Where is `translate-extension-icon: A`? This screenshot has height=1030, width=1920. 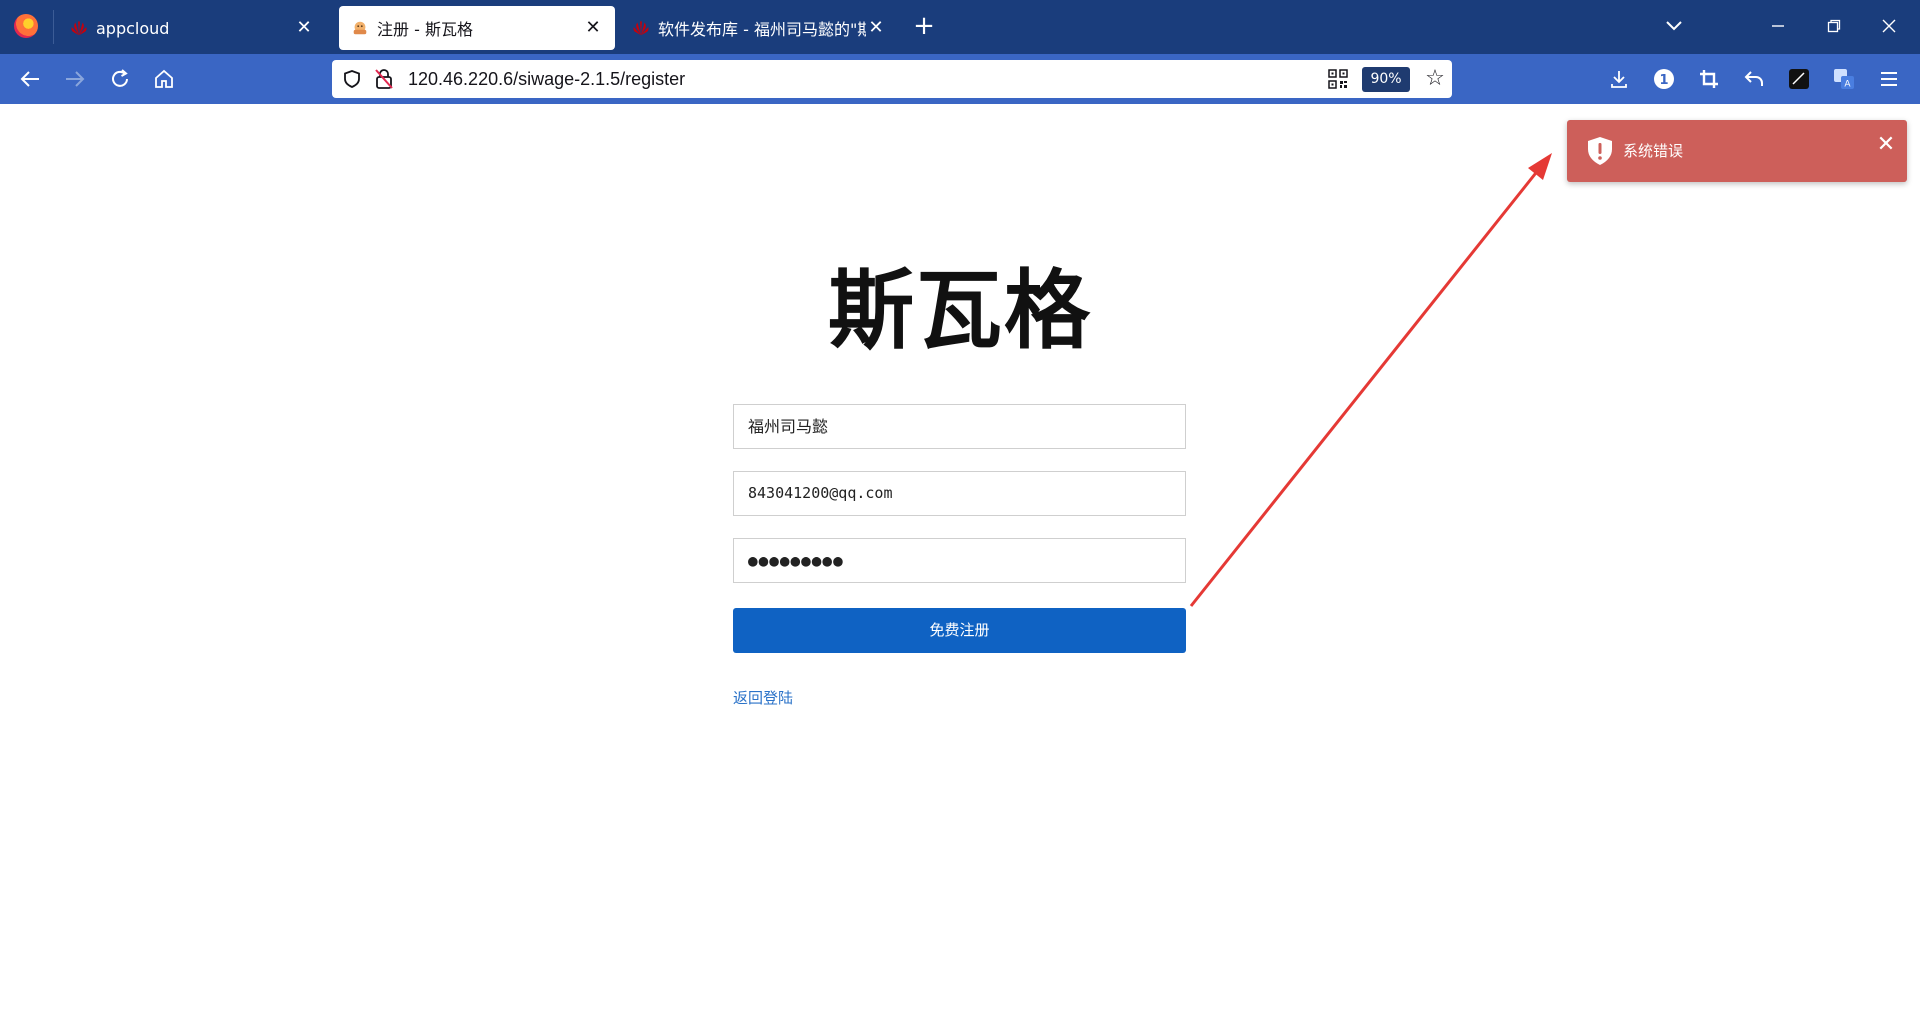 translate-extension-icon: A is located at coordinates (1844, 79).